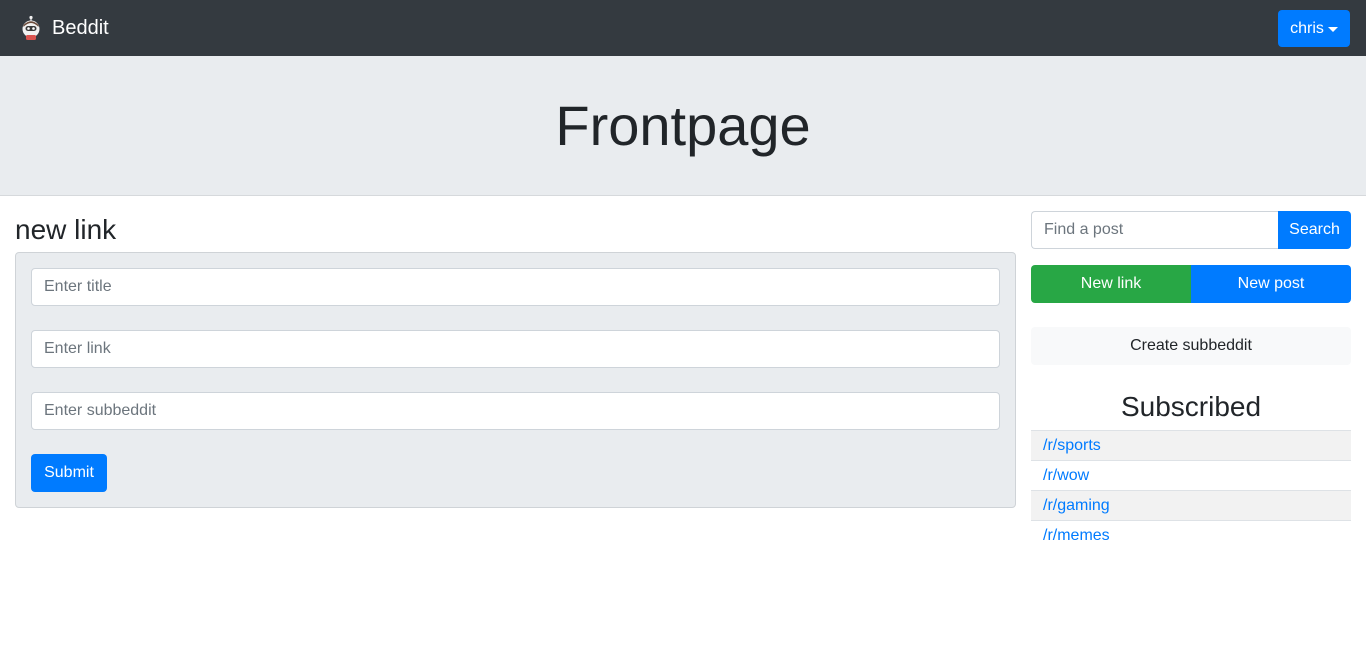  What do you see at coordinates (1332, 29) in the screenshot?
I see `caret-down-icon` at bounding box center [1332, 29].